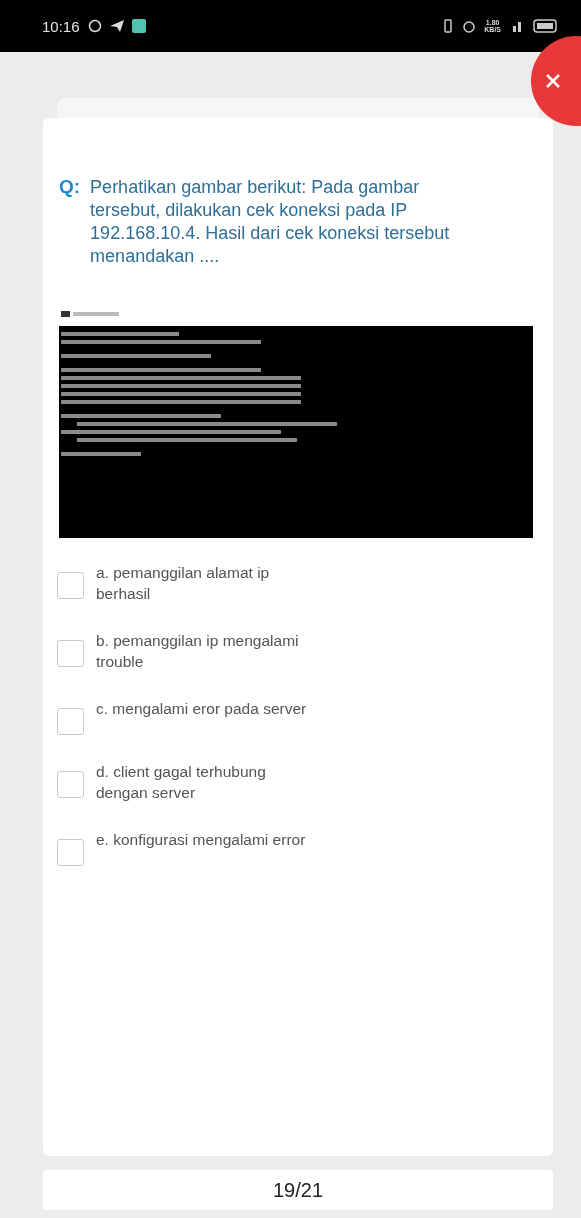  I want to click on app-icon, so click(138, 26).